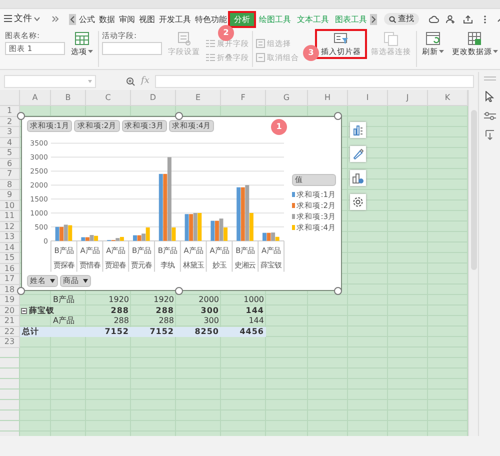 The width and height of the screenshot is (500, 456). I want to click on row-number: 20, so click(10, 311).